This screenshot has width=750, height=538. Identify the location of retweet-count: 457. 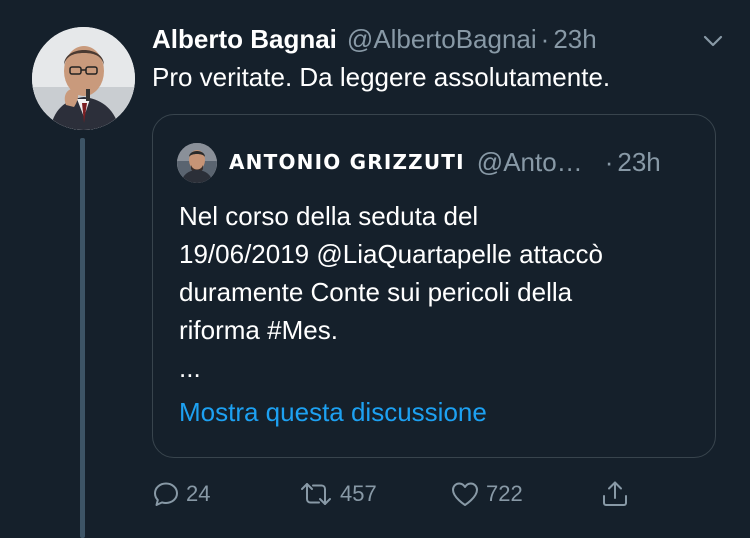
(358, 493).